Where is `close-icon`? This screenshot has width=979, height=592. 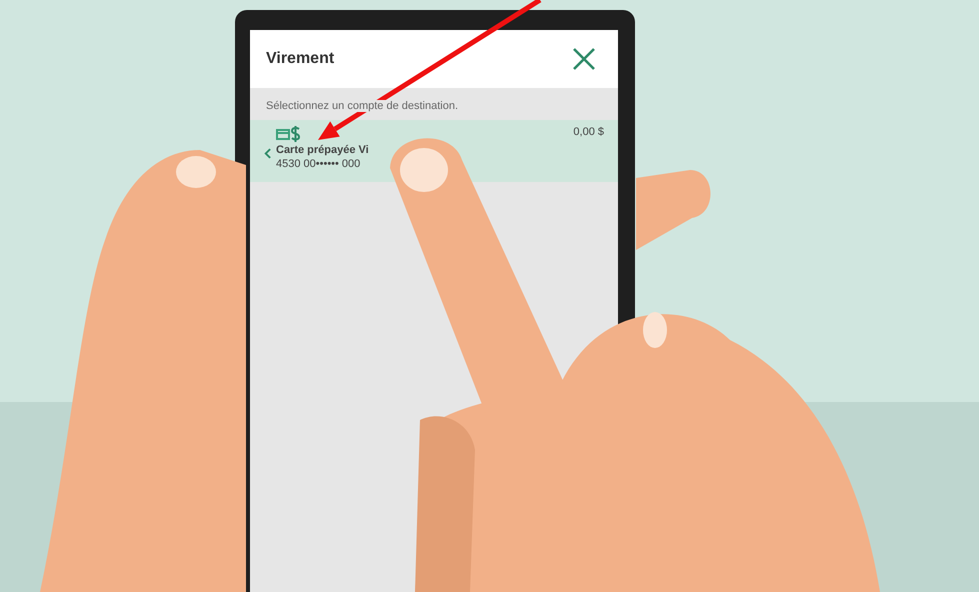
close-icon is located at coordinates (584, 59).